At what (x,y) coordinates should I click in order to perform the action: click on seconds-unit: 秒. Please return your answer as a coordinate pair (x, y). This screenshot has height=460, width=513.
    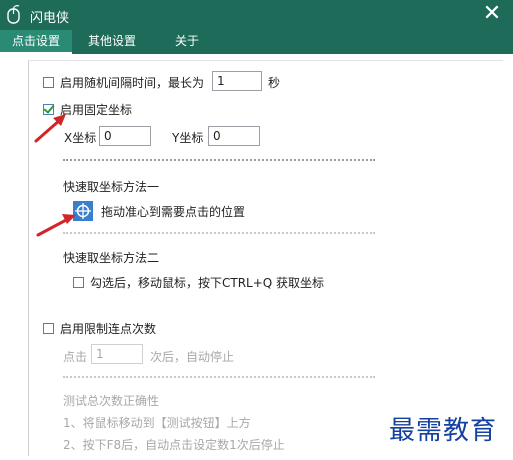
    Looking at the image, I should click on (274, 83).